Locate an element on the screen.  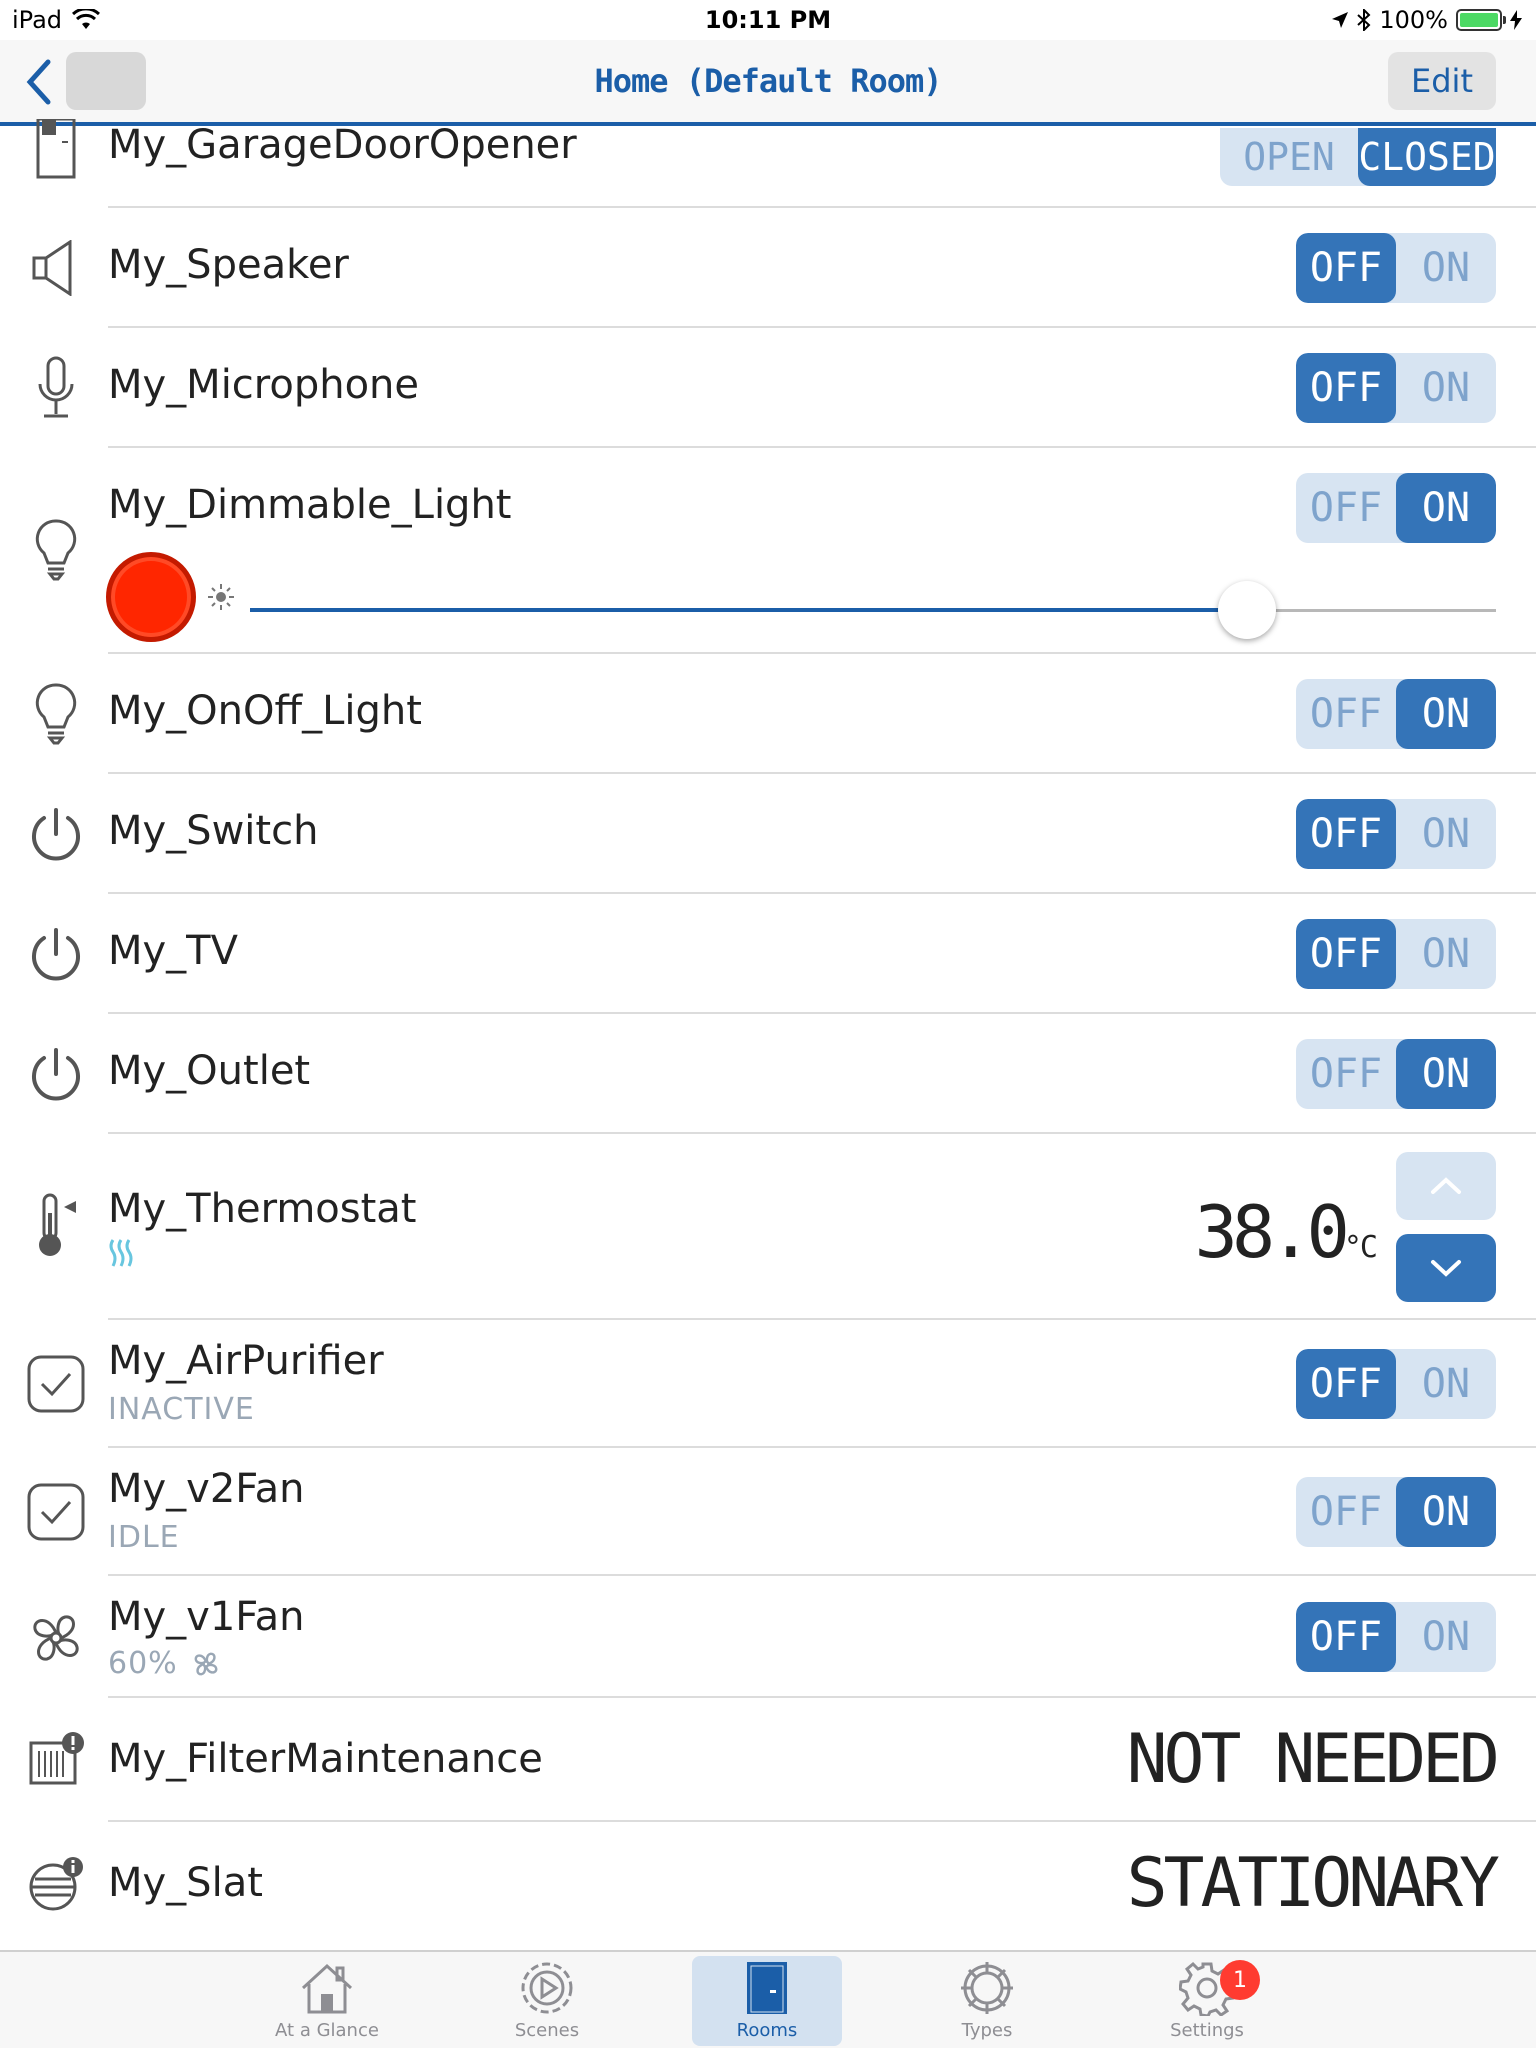
temperature-down-button is located at coordinates (1446, 1268).